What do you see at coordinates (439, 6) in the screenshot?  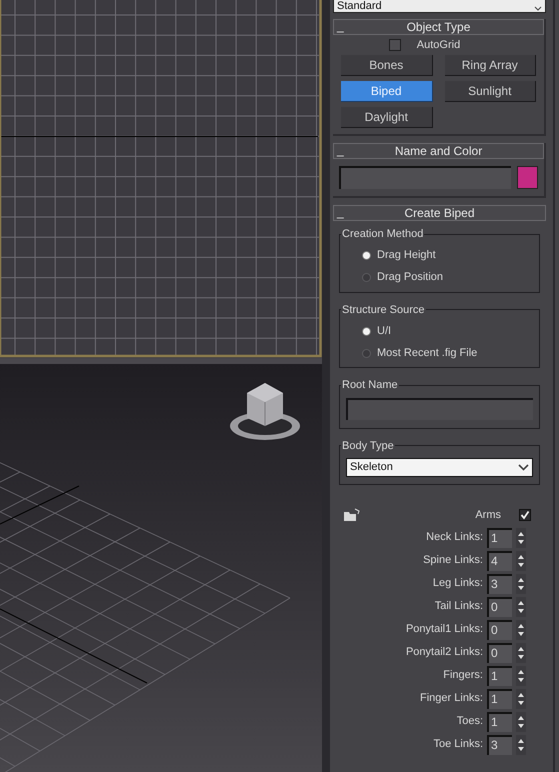 I see `standard-dropdown: Standard` at bounding box center [439, 6].